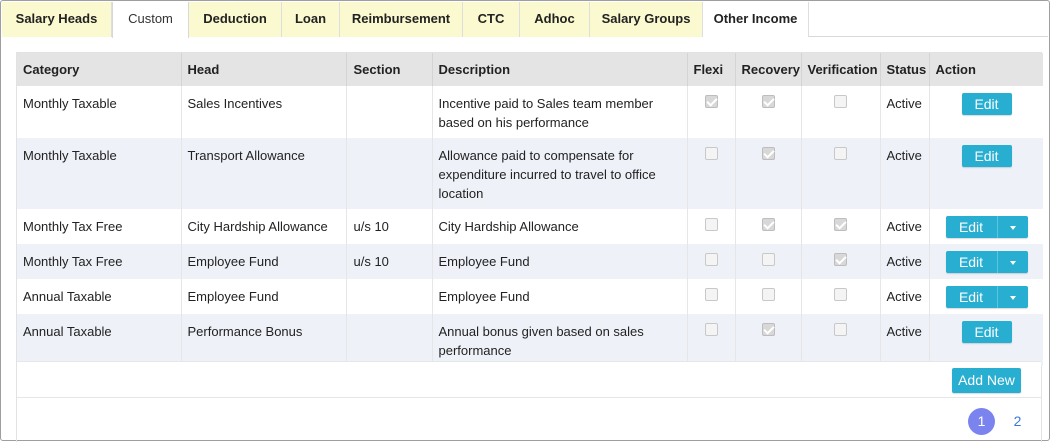 This screenshot has height=442, width=1050. What do you see at coordinates (1017, 421) in the screenshot?
I see `page-2-button: 2` at bounding box center [1017, 421].